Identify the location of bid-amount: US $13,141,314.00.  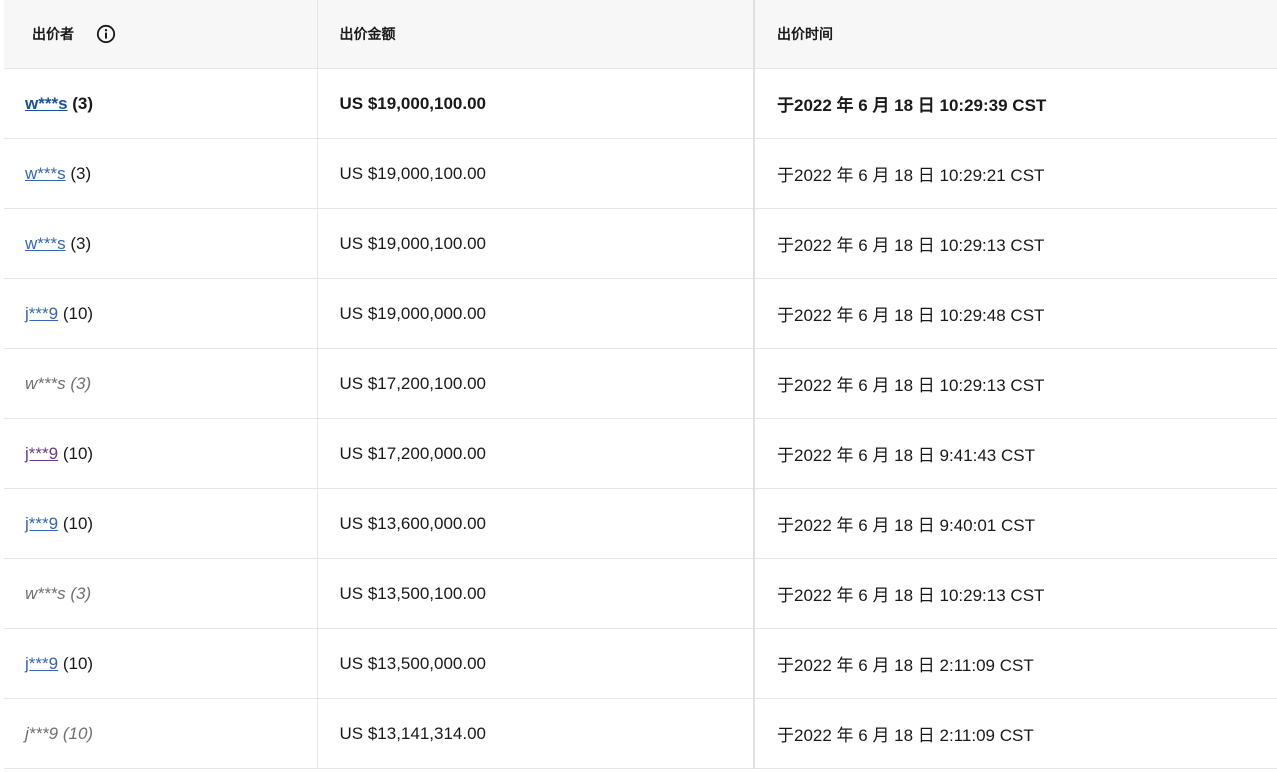
(413, 733).